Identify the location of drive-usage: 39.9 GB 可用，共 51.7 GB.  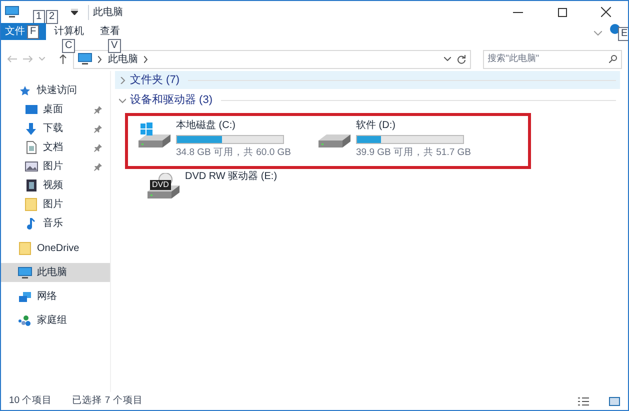
(413, 153).